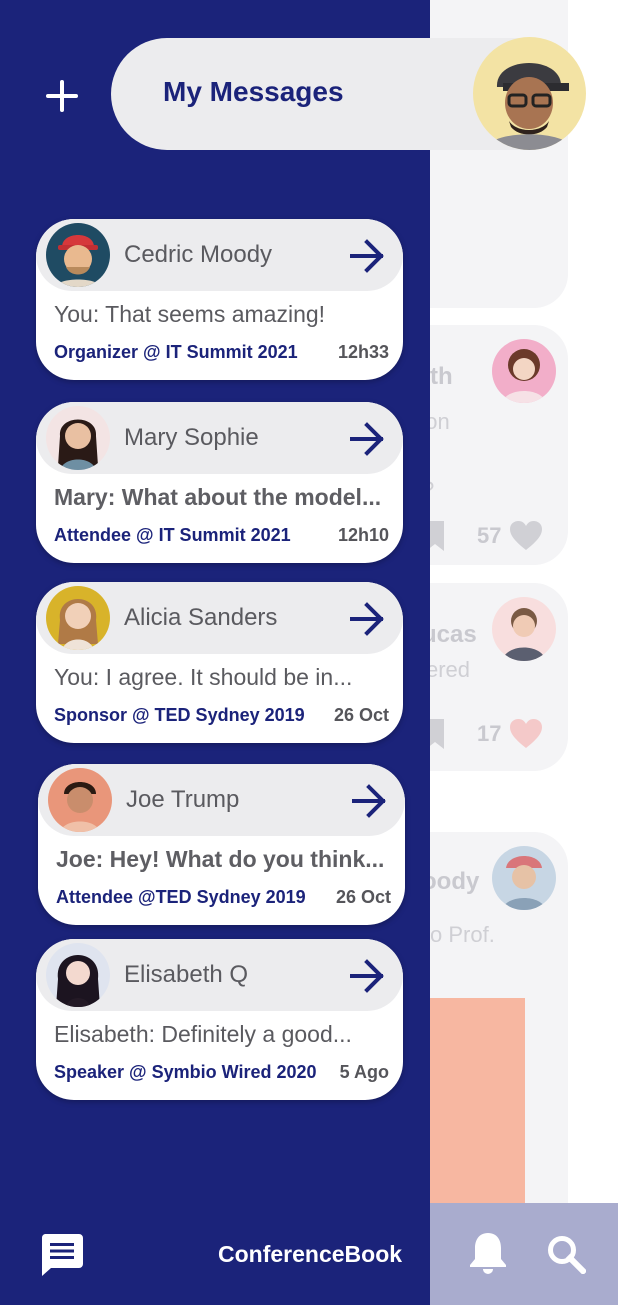  I want to click on contact-name: Mary Sophie, so click(191, 437).